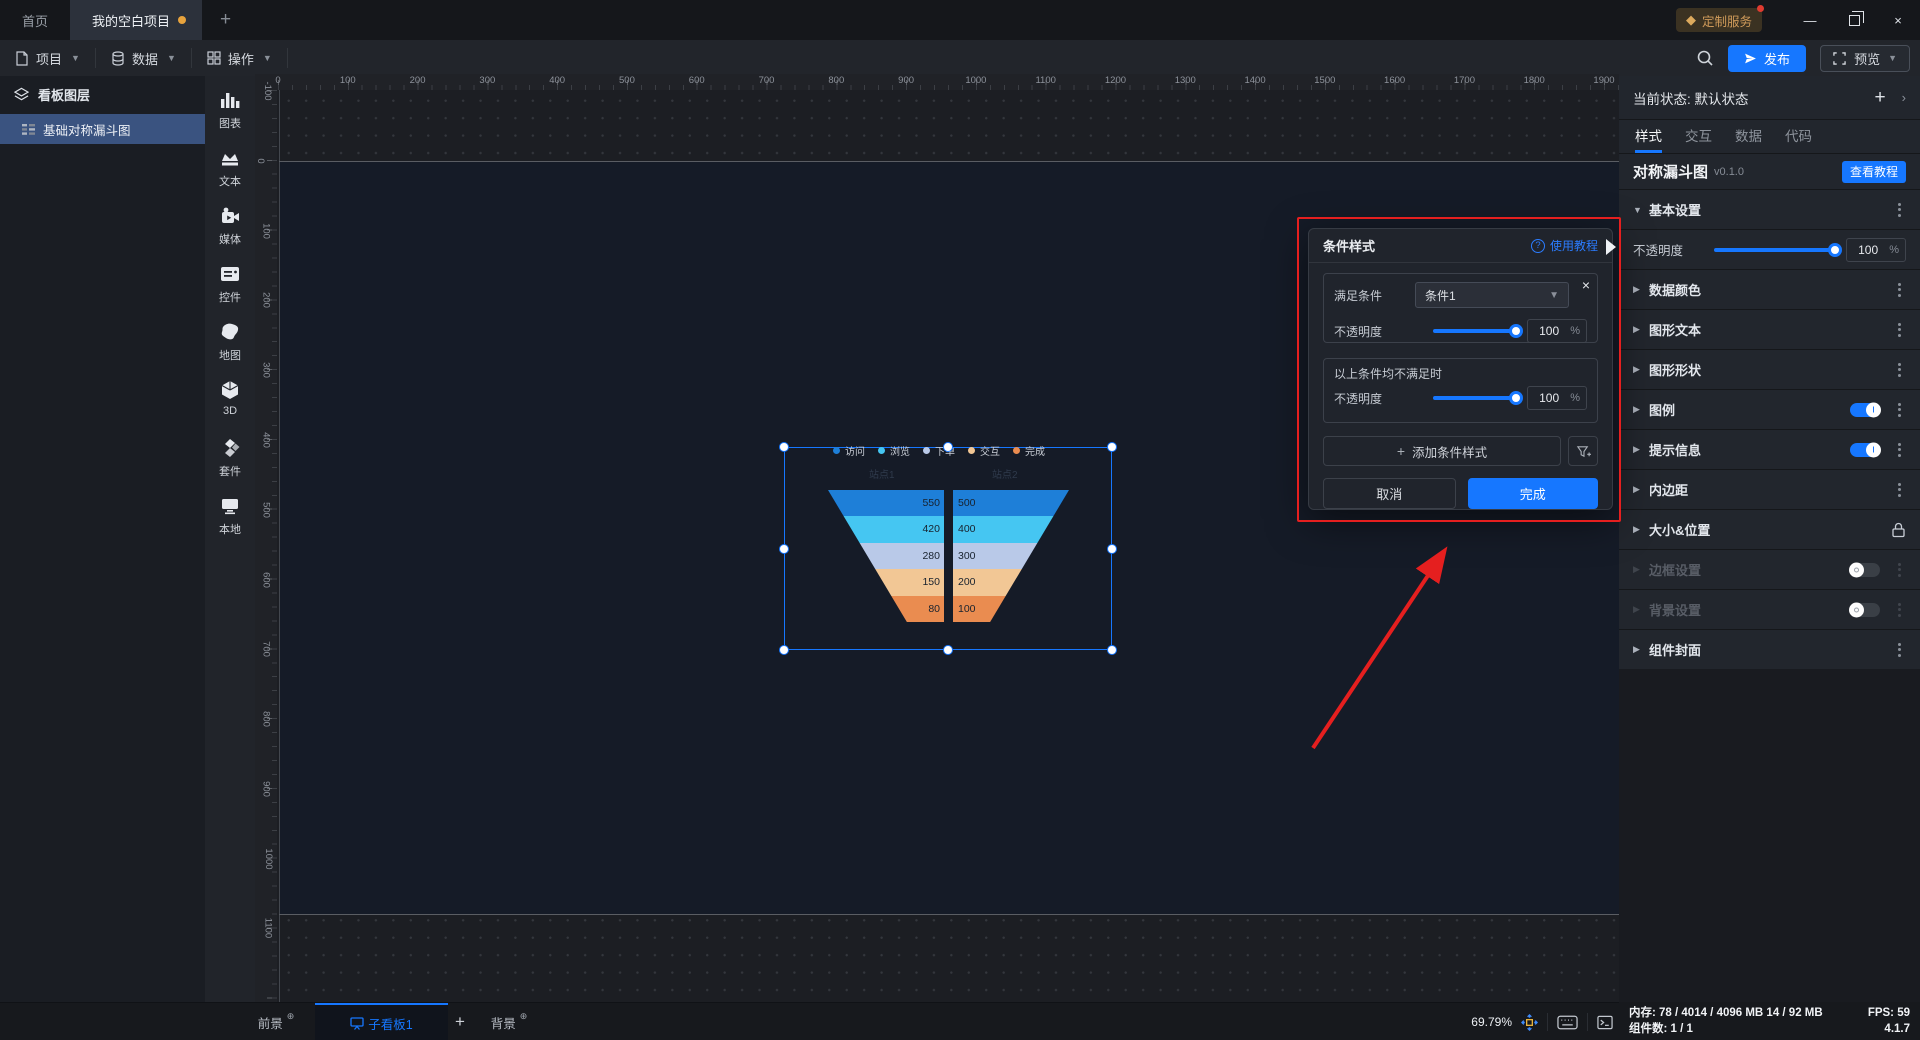  I want to click on preview-label: 预览, so click(1867, 59).